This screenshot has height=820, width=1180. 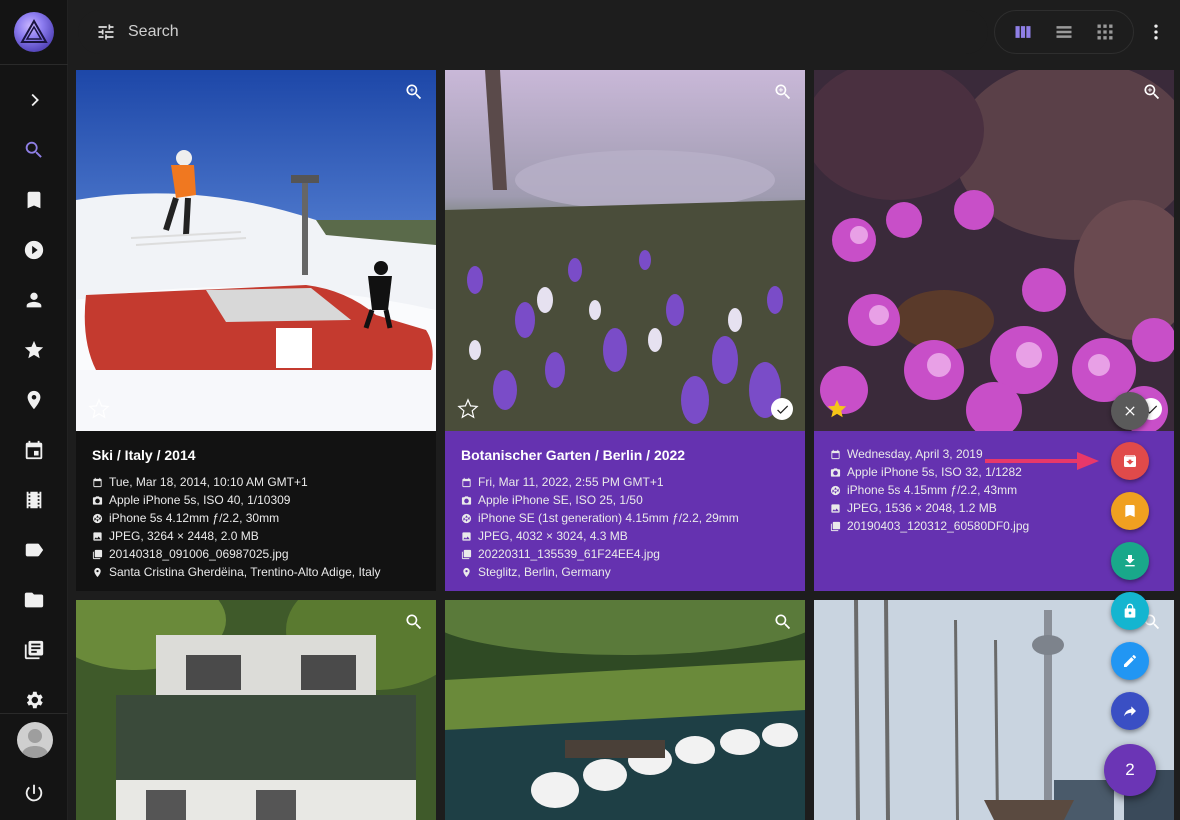 I want to click on search-icon, so click(x=33, y=149).